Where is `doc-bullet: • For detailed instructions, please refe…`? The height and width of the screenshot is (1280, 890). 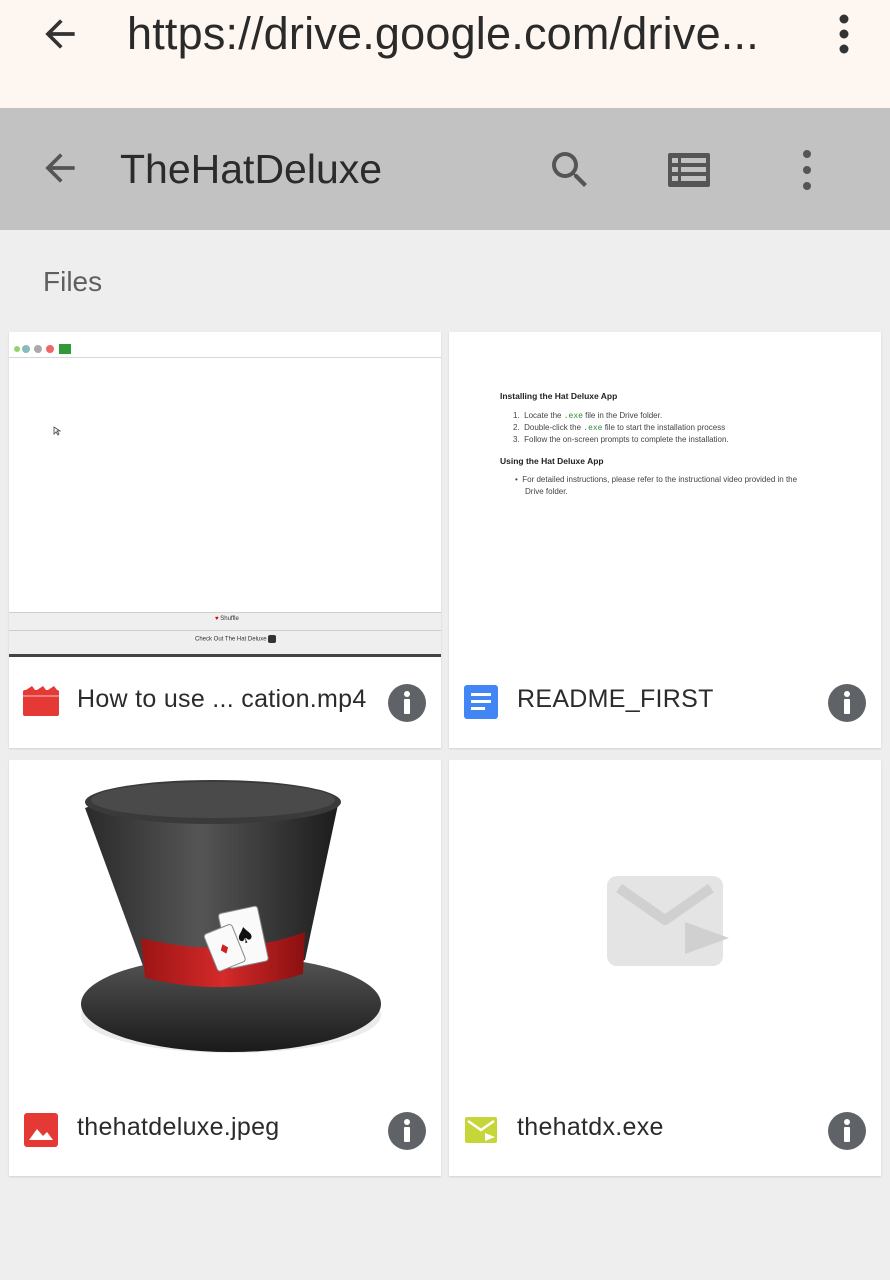 doc-bullet: • For detailed instructions, please refe… is located at coordinates (656, 479).